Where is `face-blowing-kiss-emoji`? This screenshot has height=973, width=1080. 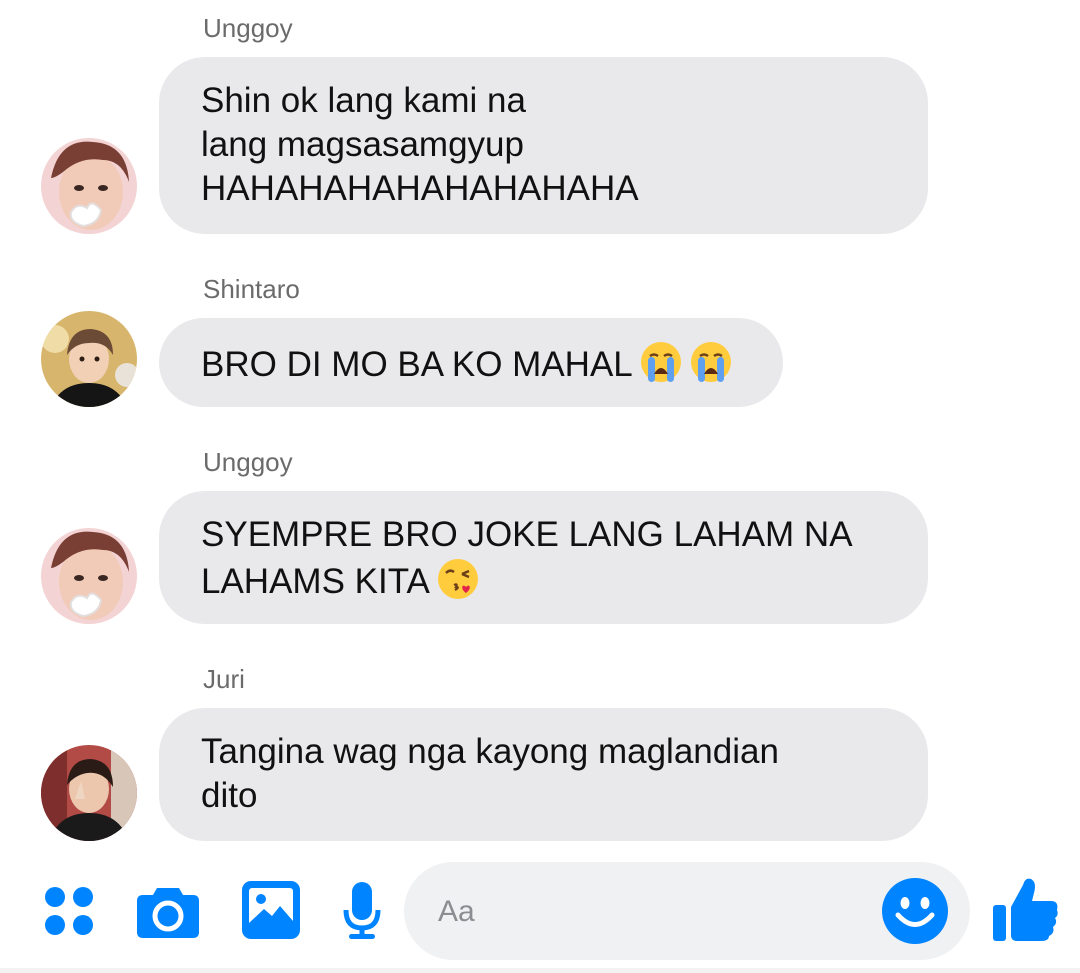
face-blowing-kiss-emoji is located at coordinates (458, 584).